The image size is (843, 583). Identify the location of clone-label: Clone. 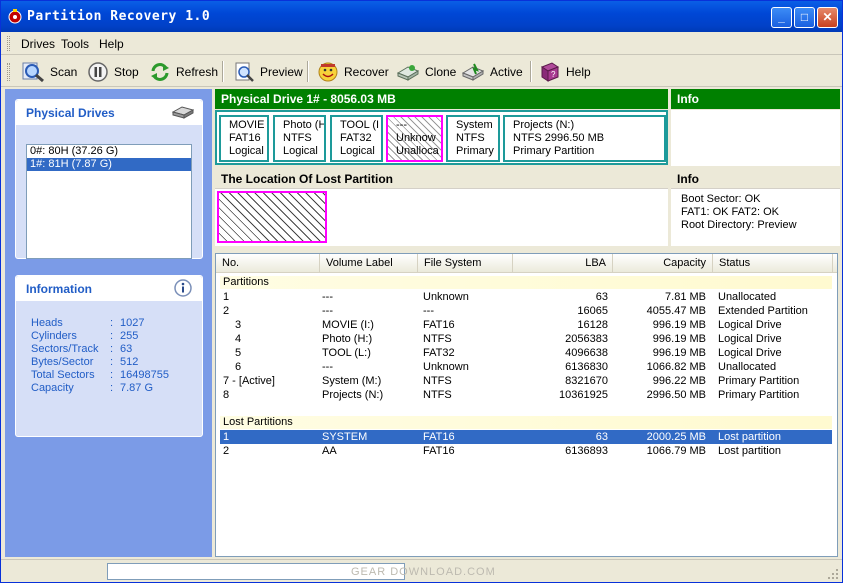
(441, 71).